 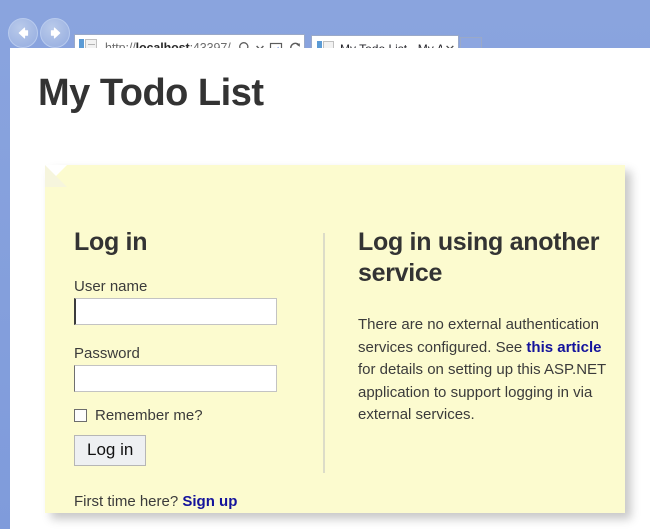 I want to click on remember-me-label: Remember me?, so click(x=149, y=415).